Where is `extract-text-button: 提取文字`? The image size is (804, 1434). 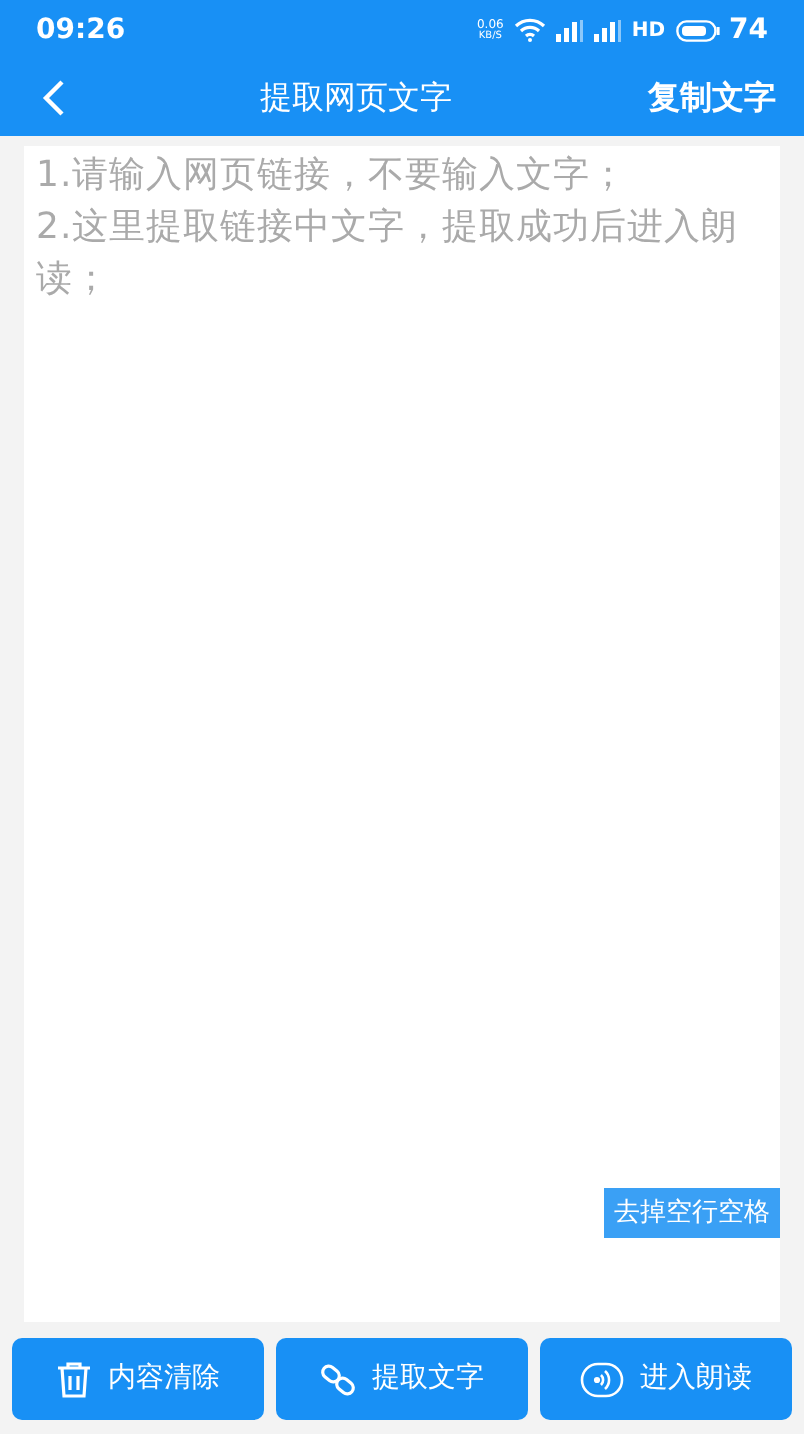
extract-text-button: 提取文字 is located at coordinates (402, 1379).